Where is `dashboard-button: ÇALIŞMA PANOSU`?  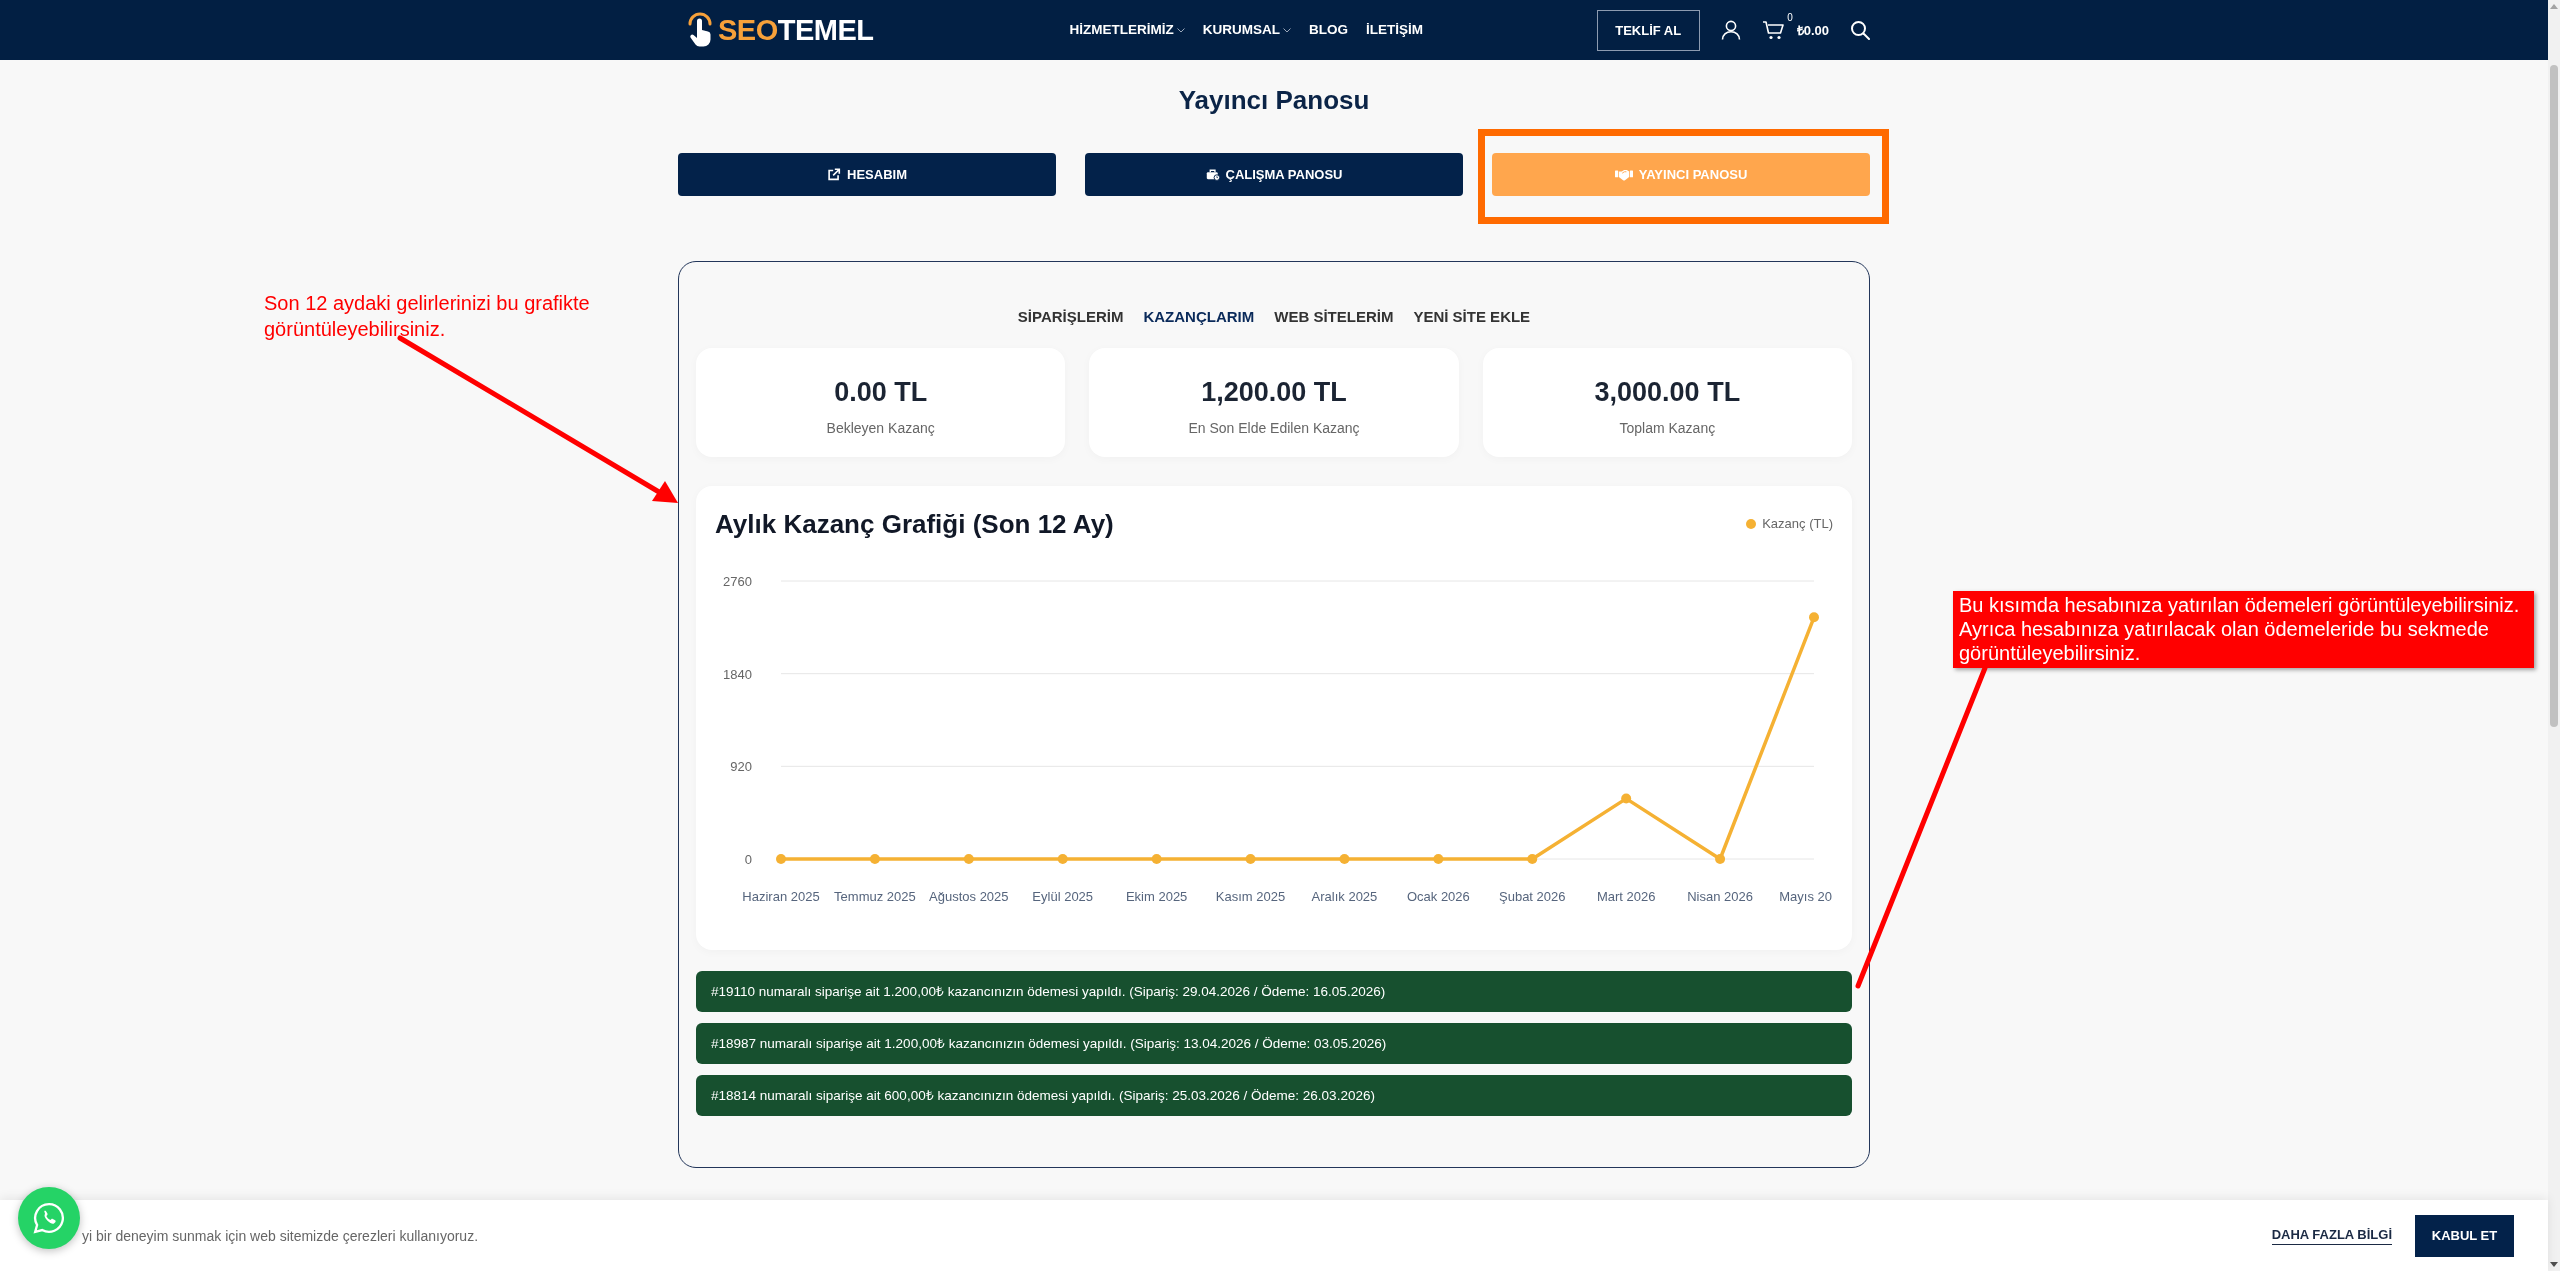 dashboard-button: ÇALIŞMA PANOSU is located at coordinates (1274, 174).